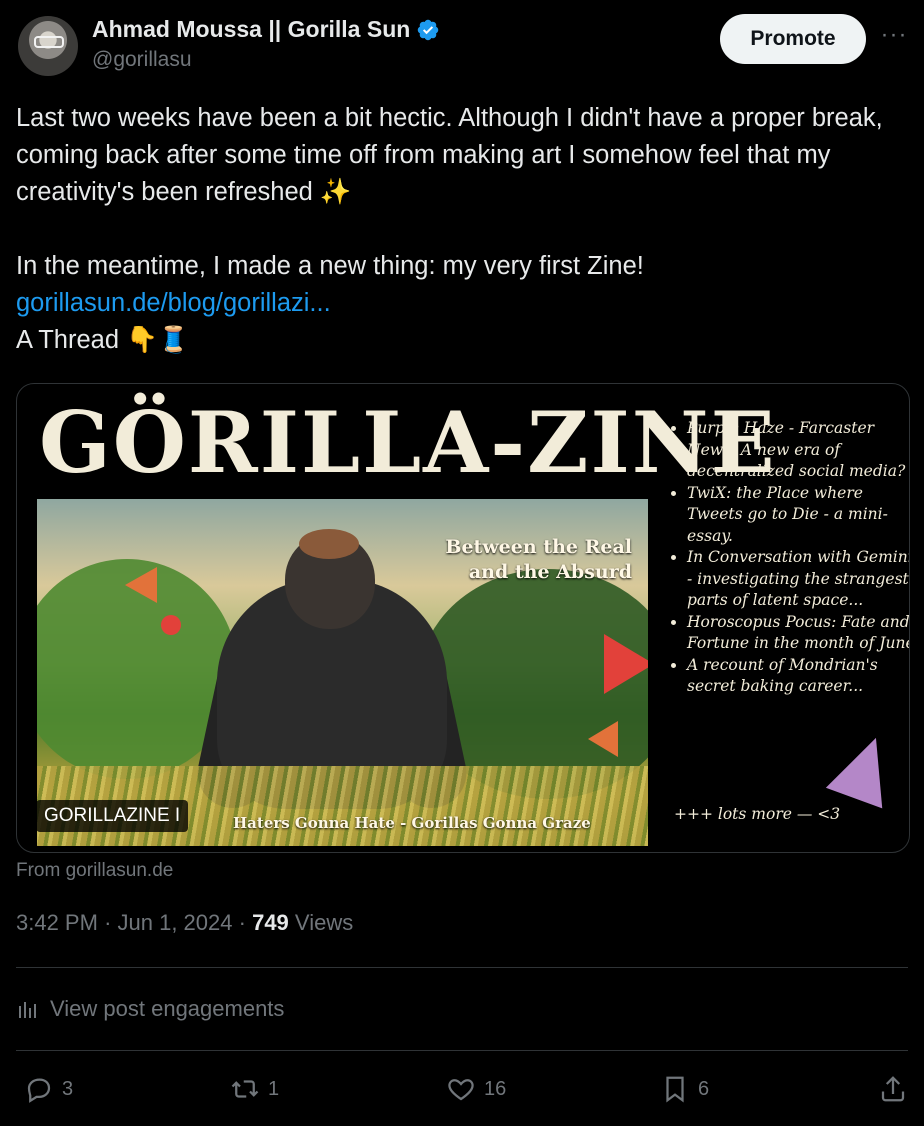 The height and width of the screenshot is (1126, 924). What do you see at coordinates (324, 922) in the screenshot?
I see `views-label: Views` at bounding box center [324, 922].